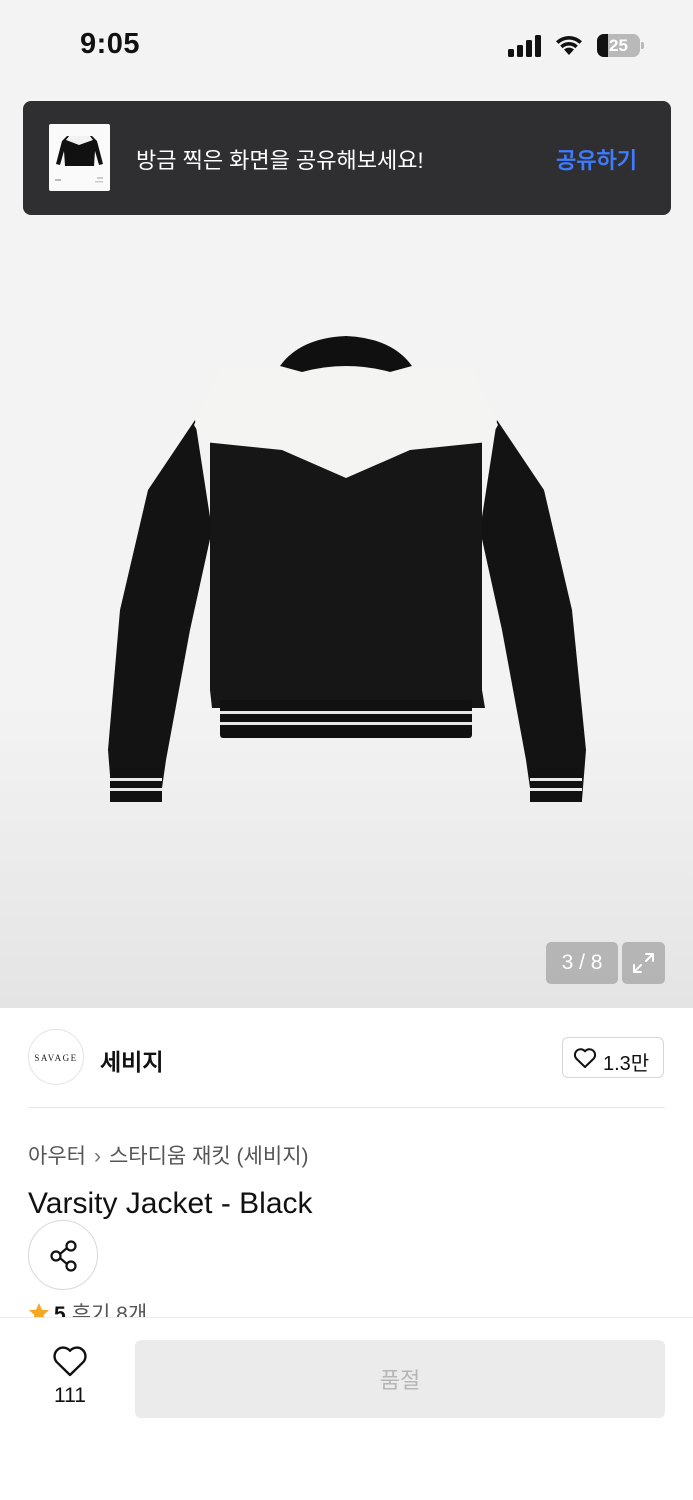 This screenshot has height=1500, width=693. Describe the element at coordinates (280, 160) in the screenshot. I see `toast-message: 방금 찍은 화면을 공유해보세요!` at that location.